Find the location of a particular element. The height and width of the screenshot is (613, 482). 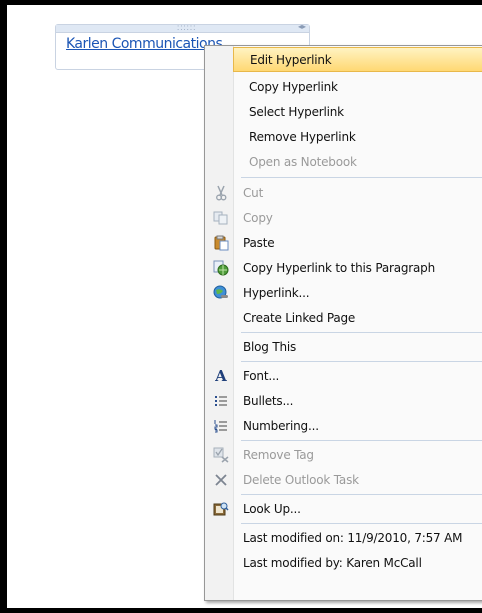

bullets-icon is located at coordinates (221, 401).